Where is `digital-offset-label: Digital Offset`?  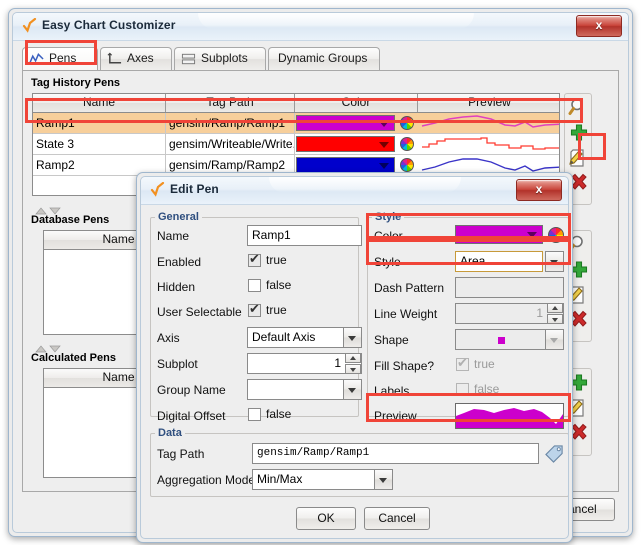 digital-offset-label: Digital Offset is located at coordinates (191, 416).